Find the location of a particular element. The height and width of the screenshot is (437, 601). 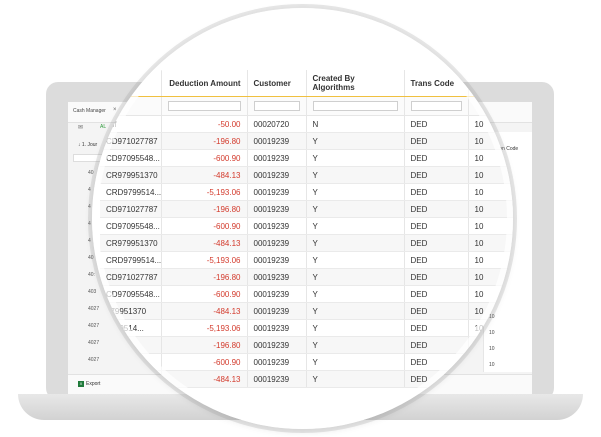

cell-reference: 1 is located at coordinates (131, 379).